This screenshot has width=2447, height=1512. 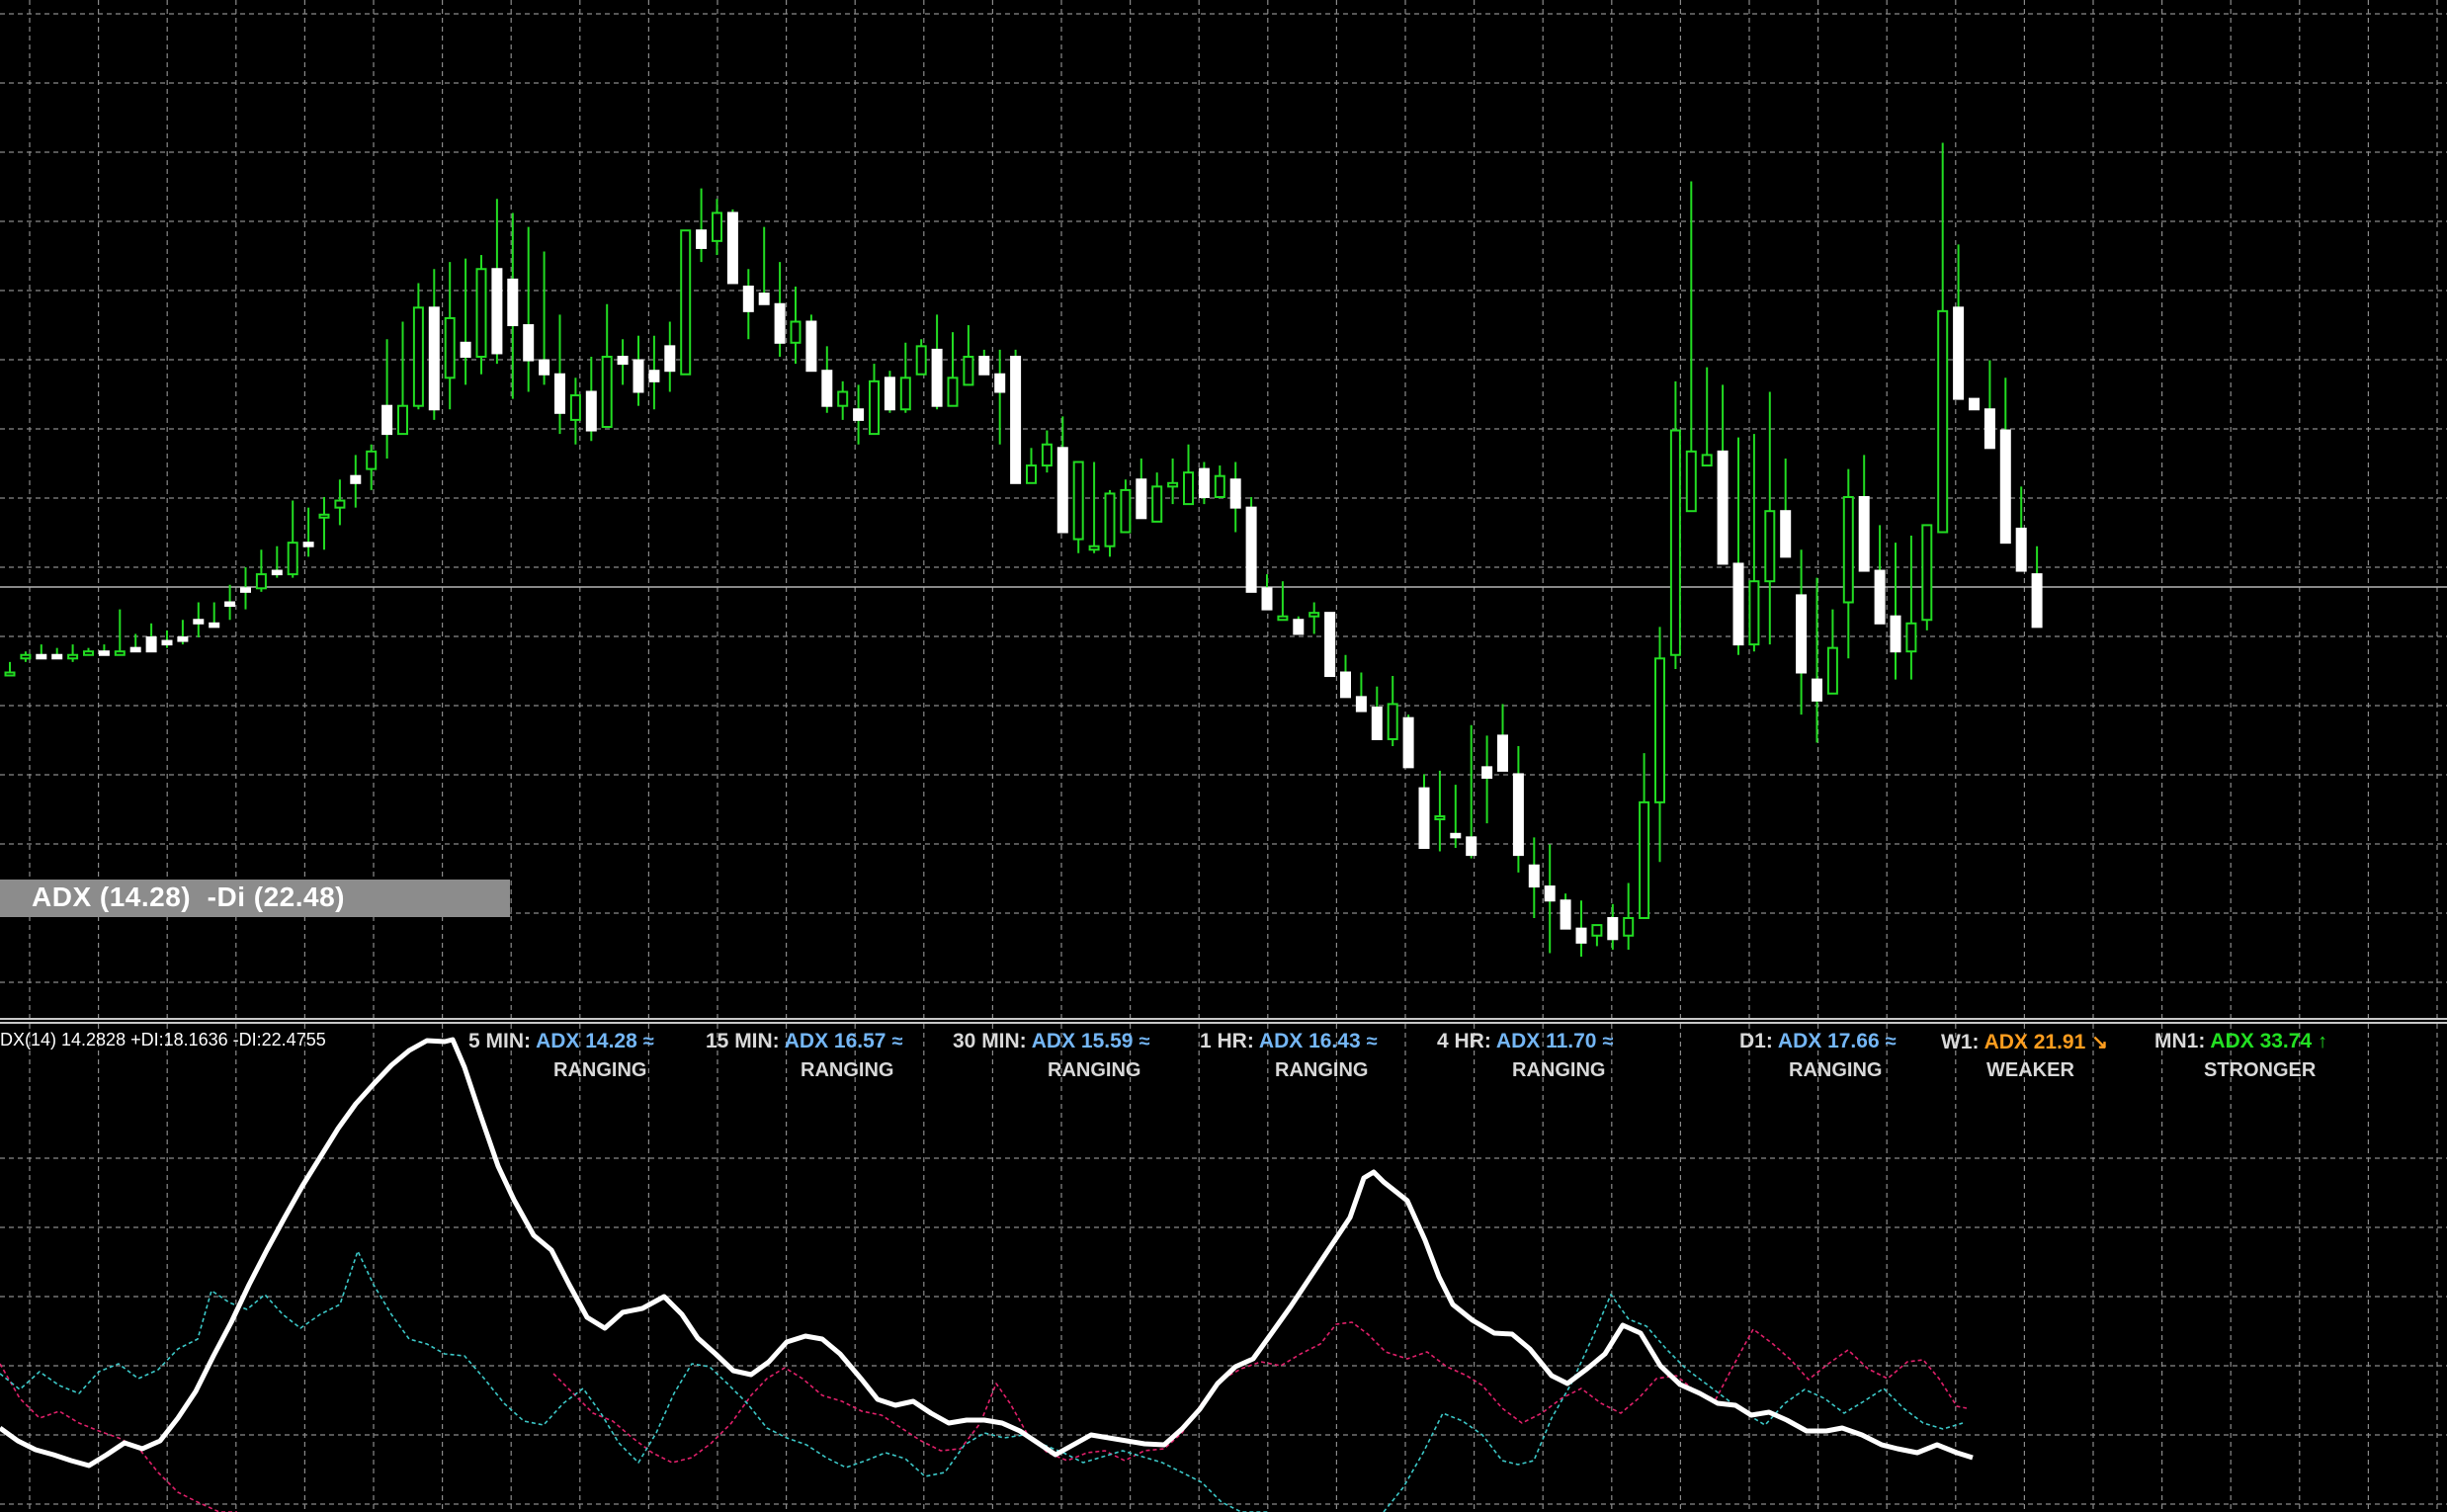 What do you see at coordinates (1094, 1070) in the screenshot?
I see `tf-30min-status: RANGING` at bounding box center [1094, 1070].